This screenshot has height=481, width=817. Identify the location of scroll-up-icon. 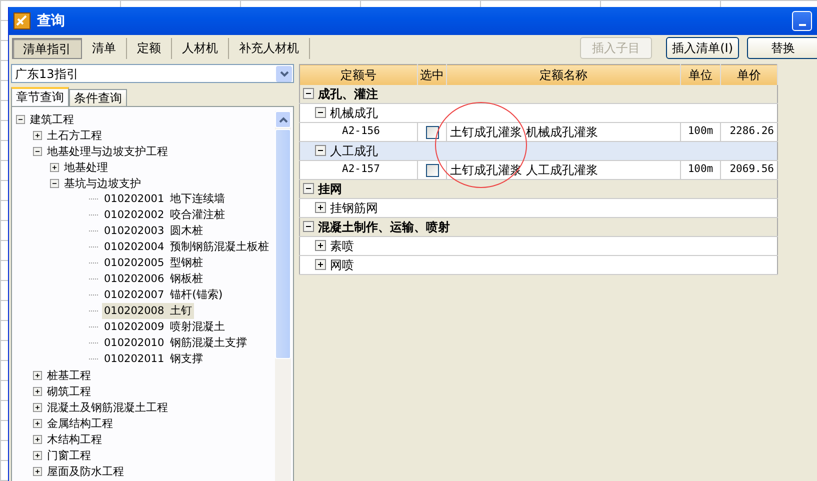
(283, 119).